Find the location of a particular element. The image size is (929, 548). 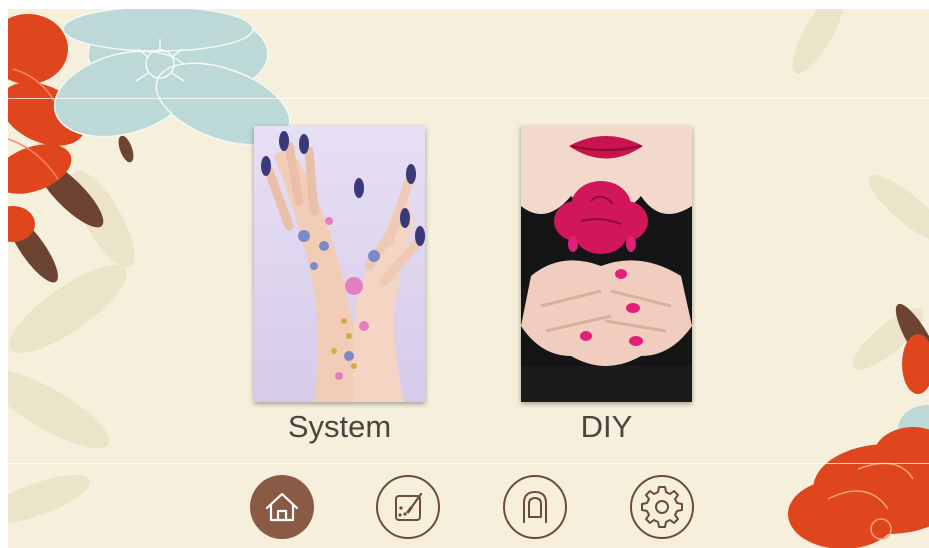

fingernail-icon is located at coordinates (535, 506).